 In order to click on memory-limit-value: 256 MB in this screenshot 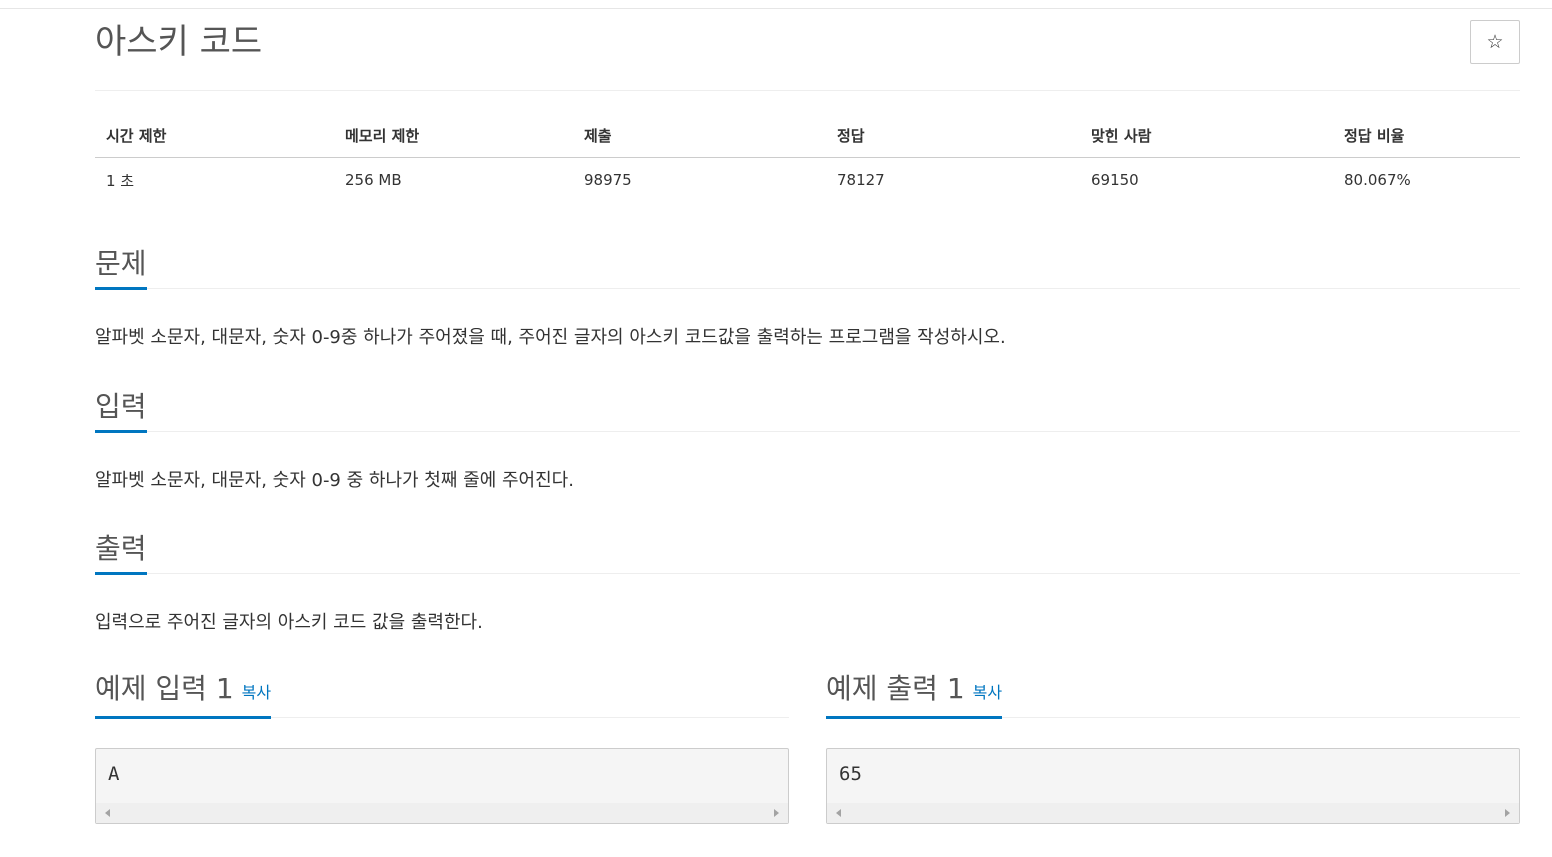, I will do `click(373, 180)`.